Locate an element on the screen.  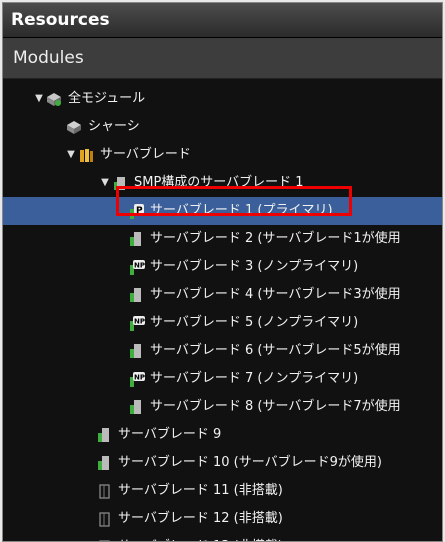
tree-label: サーバブレード 4 (サーバブレード3が使用 is located at coordinates (275, 294).